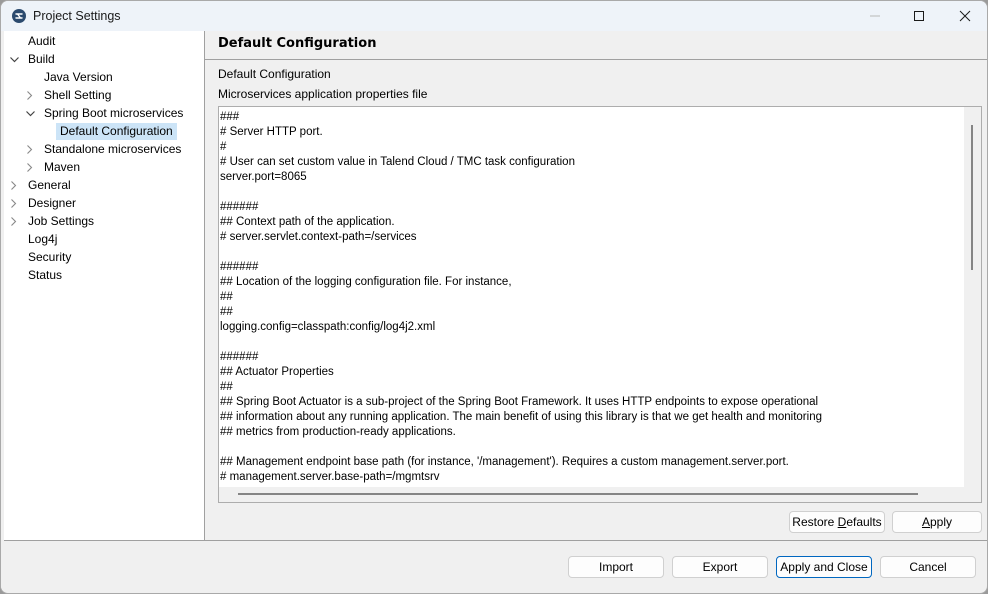 This screenshot has height=594, width=988. What do you see at coordinates (113, 149) in the screenshot?
I see `tree-item-label: Standalone microservices` at bounding box center [113, 149].